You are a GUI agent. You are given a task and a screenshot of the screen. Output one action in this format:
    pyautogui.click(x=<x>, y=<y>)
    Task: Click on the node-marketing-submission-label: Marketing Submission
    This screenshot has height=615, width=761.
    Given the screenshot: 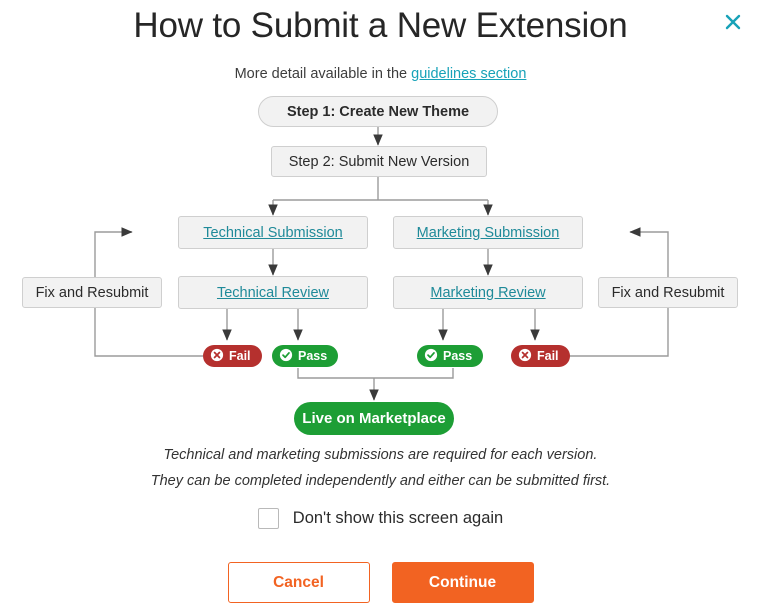 What is the action you would take?
    pyautogui.click(x=488, y=233)
    